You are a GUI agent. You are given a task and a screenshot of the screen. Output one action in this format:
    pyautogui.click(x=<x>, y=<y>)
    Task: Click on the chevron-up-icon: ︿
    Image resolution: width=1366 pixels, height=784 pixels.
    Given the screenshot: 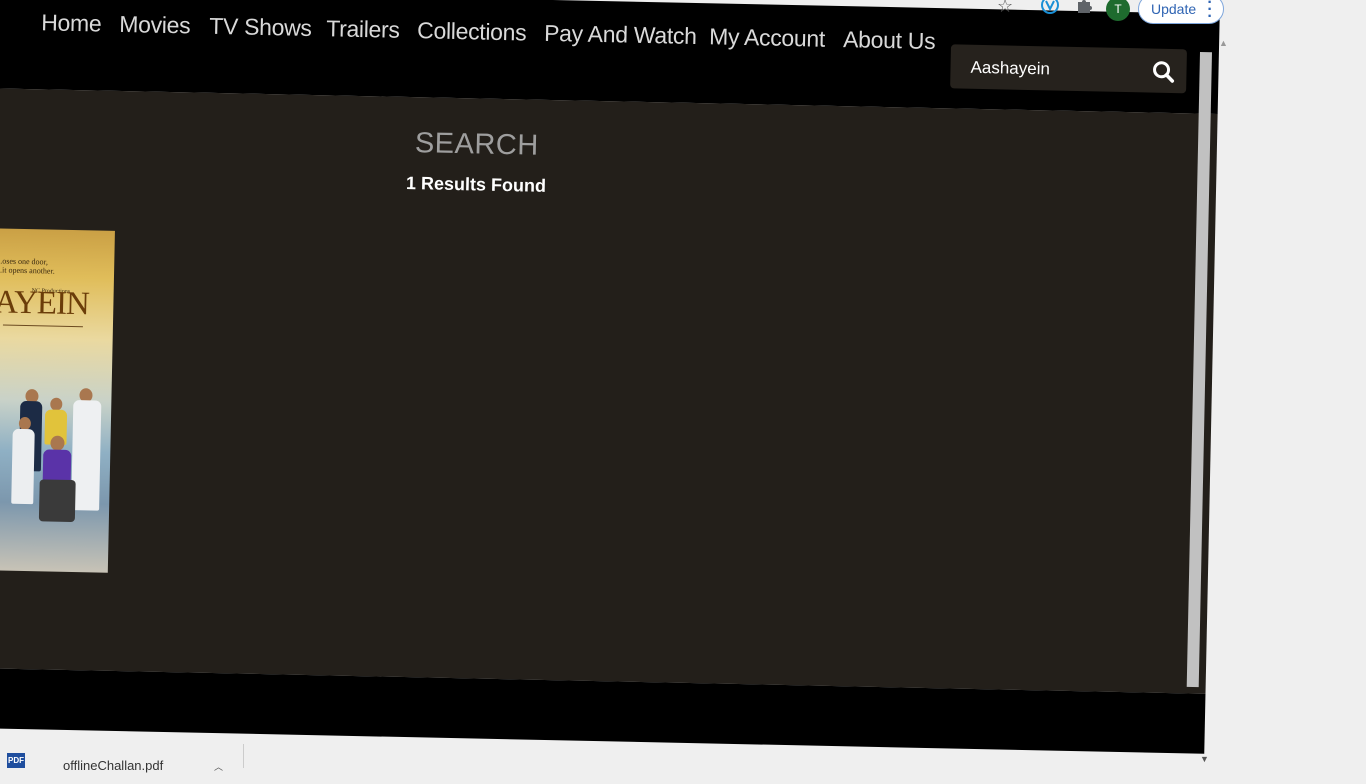 What is the action you would take?
    pyautogui.click(x=218, y=766)
    